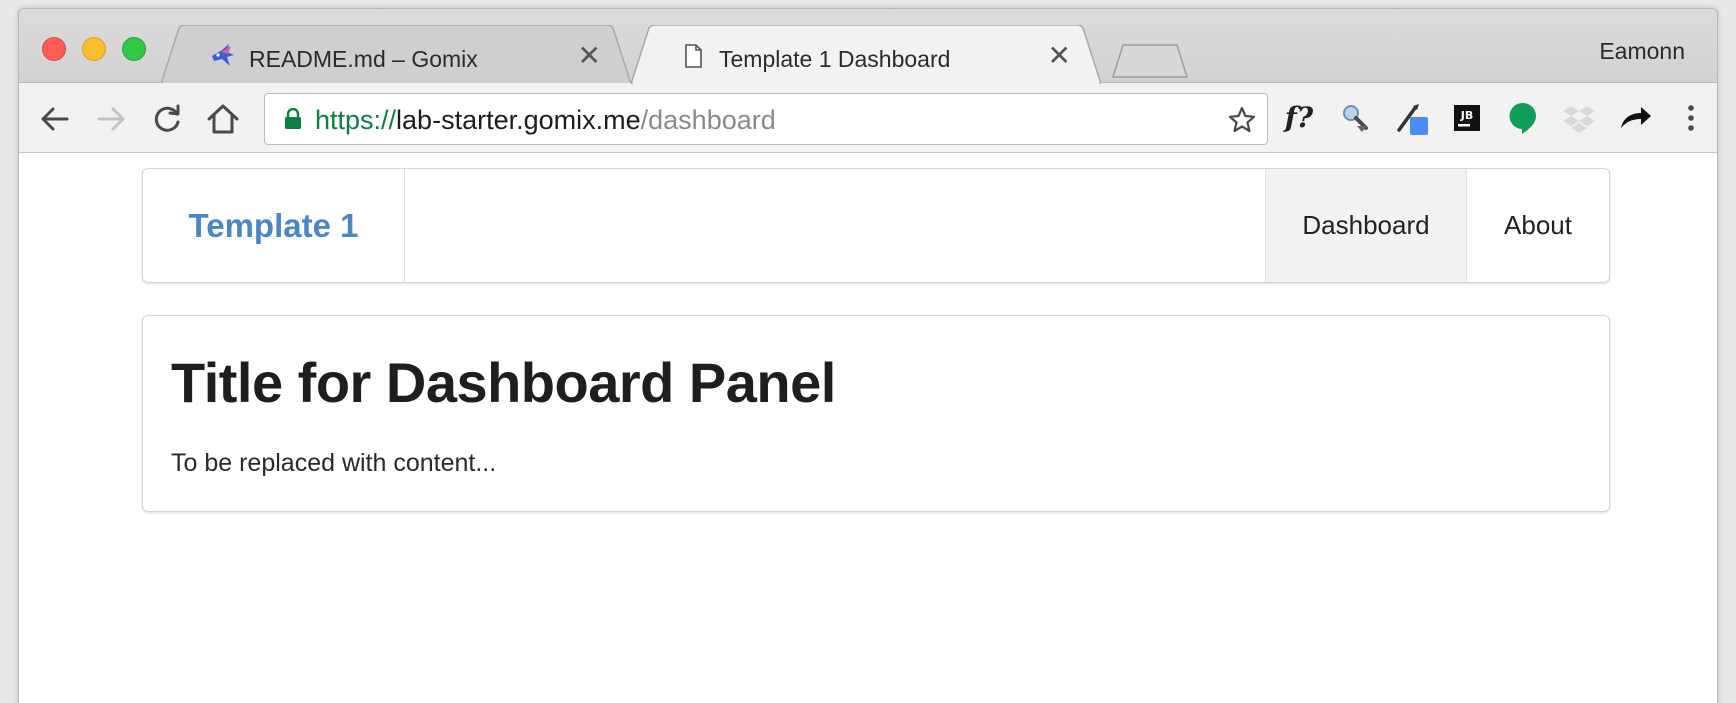 The image size is (1736, 703). I want to click on brand-title: Template 1, so click(274, 225).